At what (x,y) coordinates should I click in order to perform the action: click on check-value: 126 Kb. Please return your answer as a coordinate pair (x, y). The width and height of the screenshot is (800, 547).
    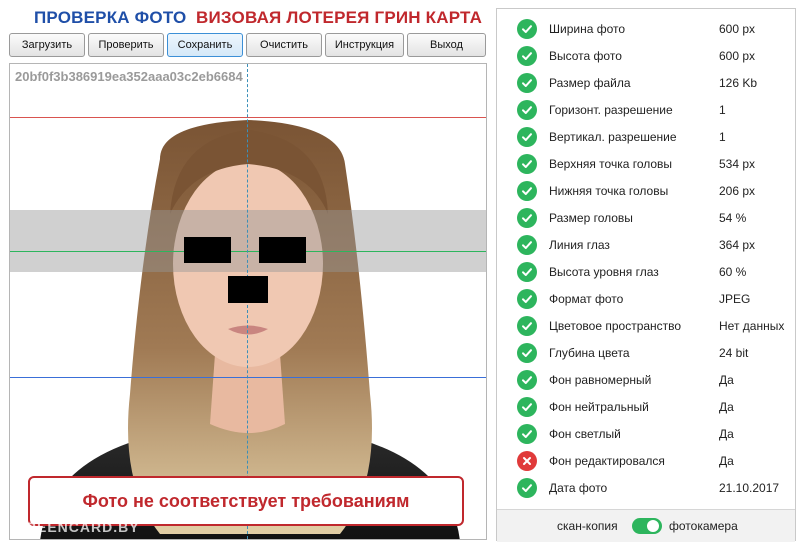
    Looking at the image, I should click on (738, 83).